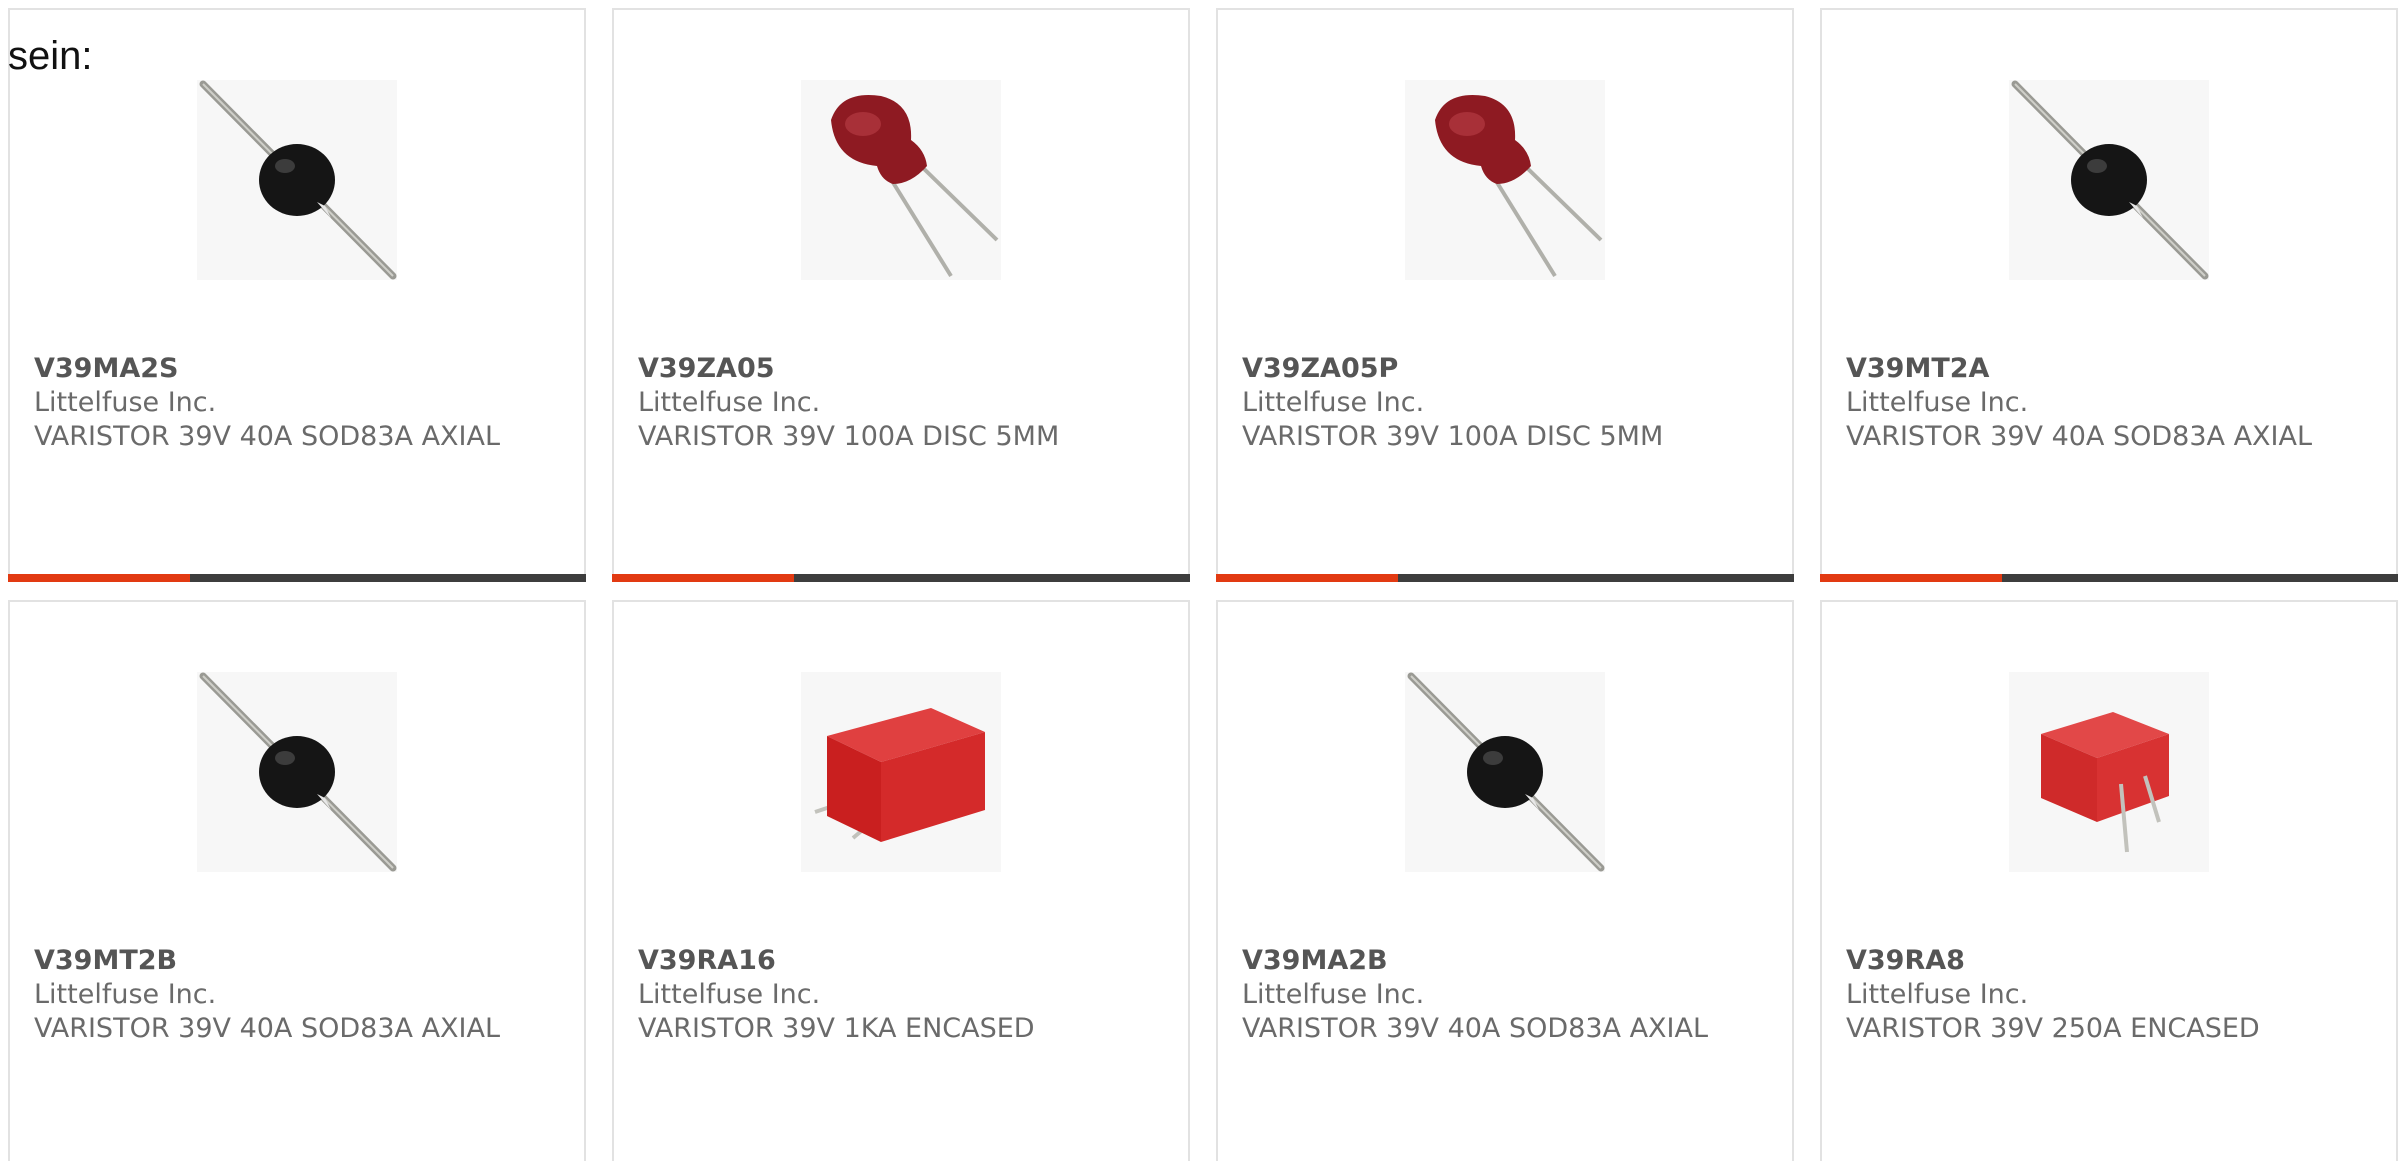  Describe the element at coordinates (274, 961) in the screenshot. I see `part-number-link: V39MT2B` at that location.